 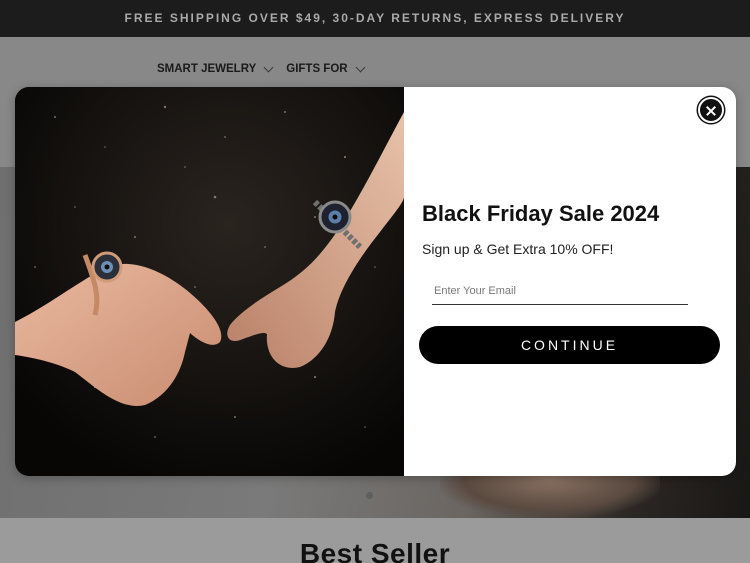 What do you see at coordinates (317, 69) in the screenshot?
I see `nav-label-gifts-for: GIFTS FOR` at bounding box center [317, 69].